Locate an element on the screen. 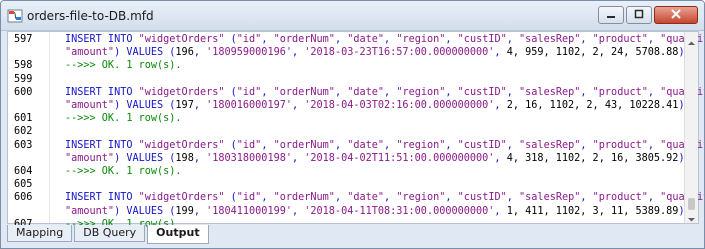  scroll-down-arrow-icon is located at coordinates (691, 216).